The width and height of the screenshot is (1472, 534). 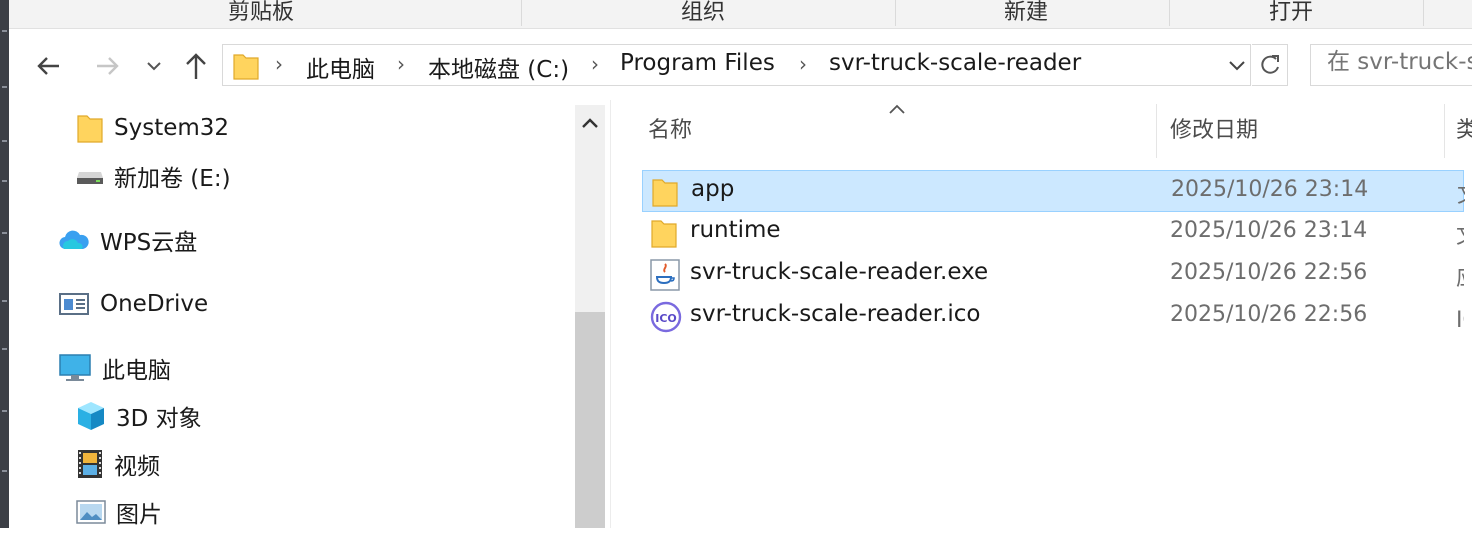 I want to click on chevron-up-icon, so click(x=590, y=123).